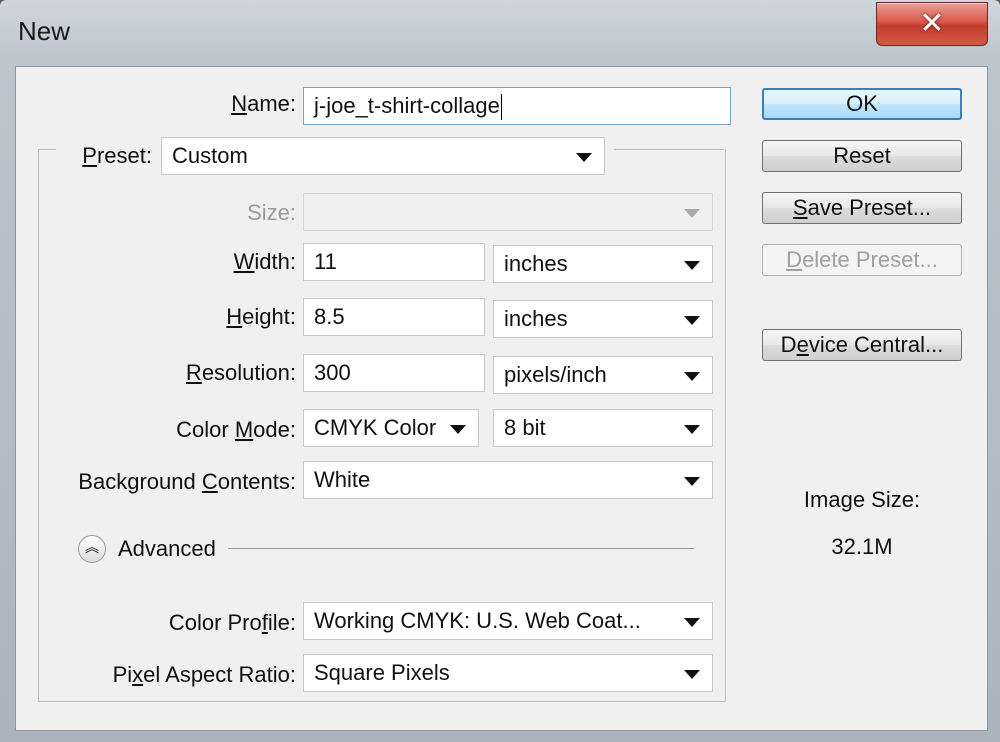 The height and width of the screenshot is (742, 1000). What do you see at coordinates (508, 480) in the screenshot?
I see `background-contents-select: White` at bounding box center [508, 480].